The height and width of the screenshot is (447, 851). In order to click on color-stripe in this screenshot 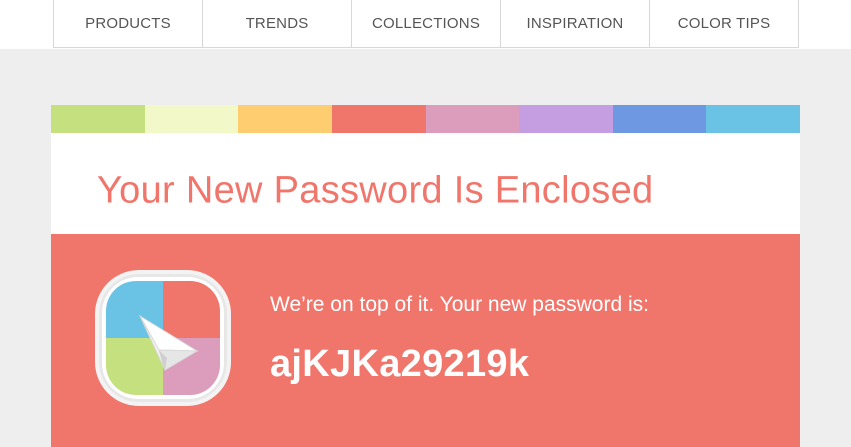, I will do `click(425, 119)`.